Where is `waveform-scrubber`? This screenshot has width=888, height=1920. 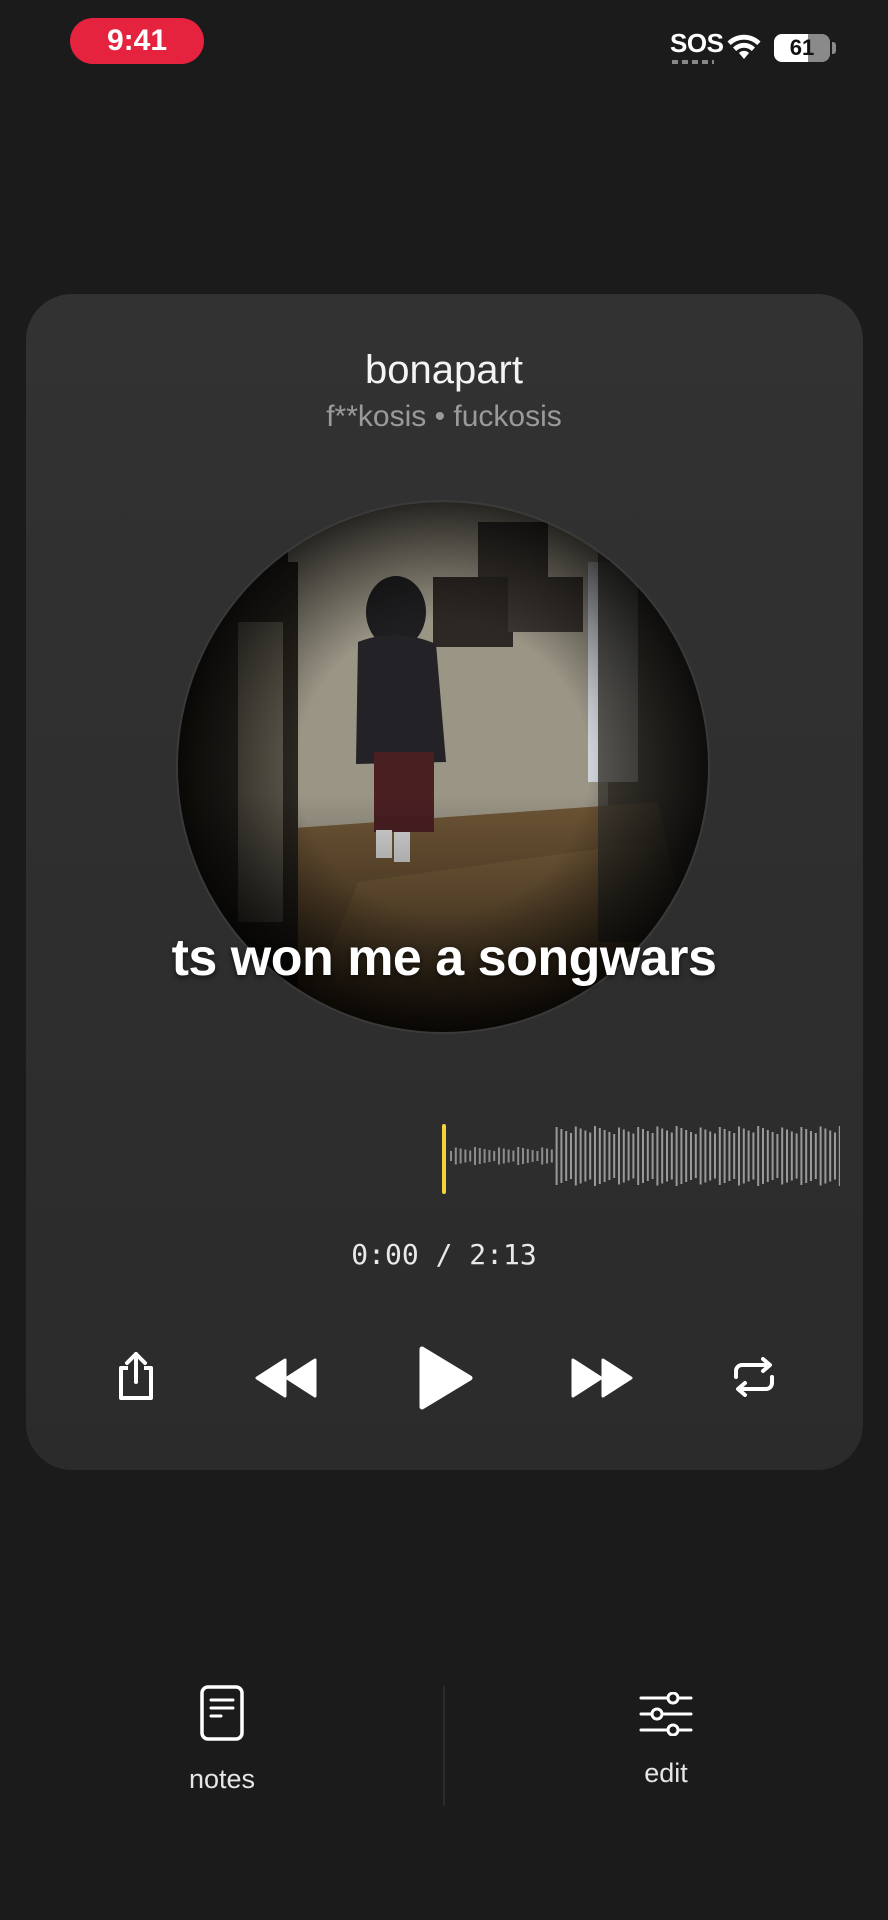
waveform-scrubber is located at coordinates (640, 1156).